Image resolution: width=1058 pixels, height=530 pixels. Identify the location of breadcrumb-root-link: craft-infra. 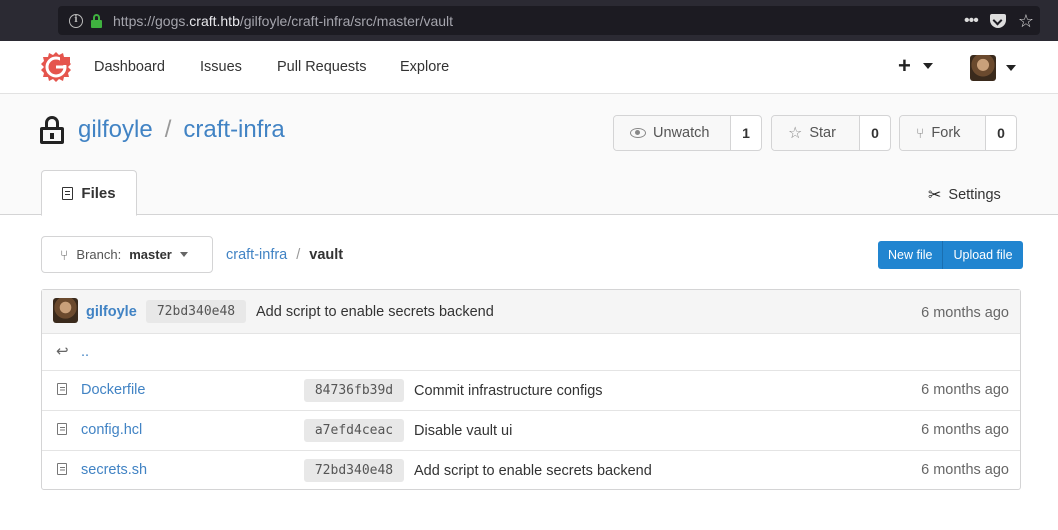
(256, 255).